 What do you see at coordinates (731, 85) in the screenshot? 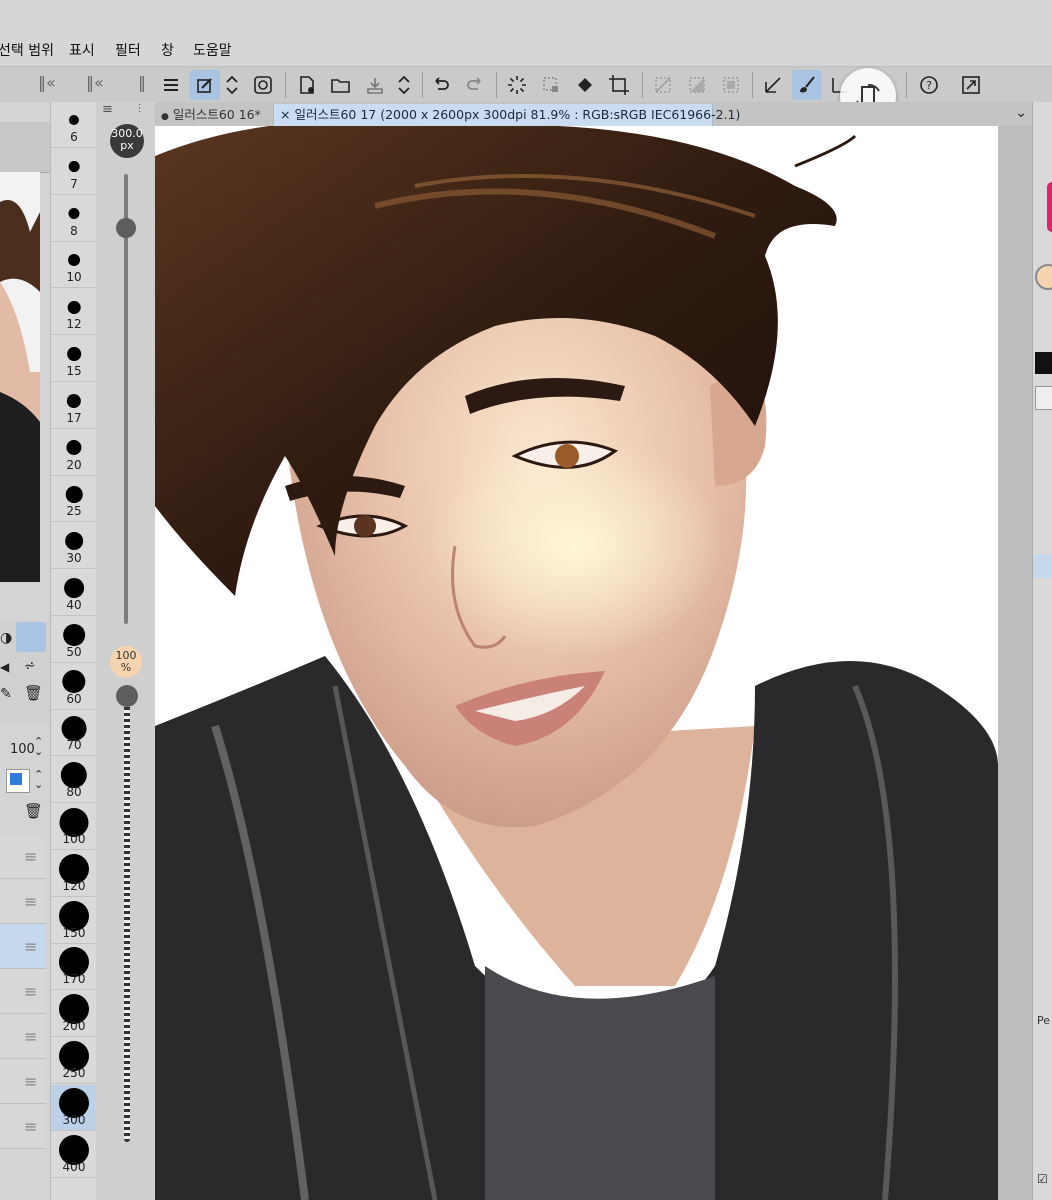
I see `select-all-icon` at bounding box center [731, 85].